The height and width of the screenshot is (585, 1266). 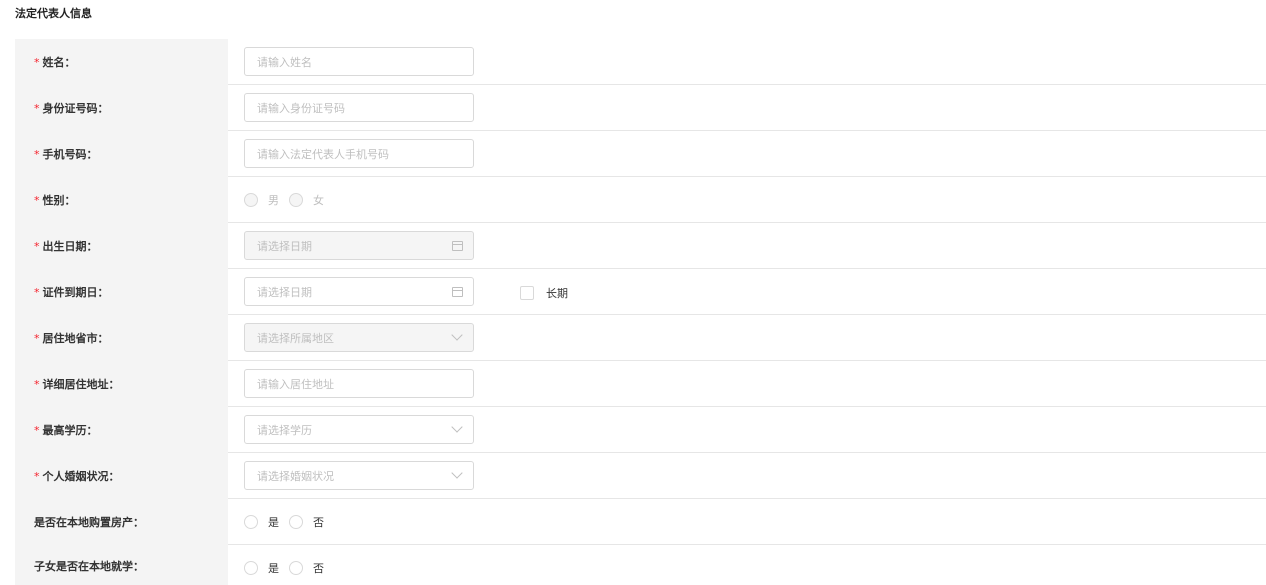 What do you see at coordinates (295, 476) in the screenshot?
I see `marital-placeholder: 请选择婚姻状况` at bounding box center [295, 476].